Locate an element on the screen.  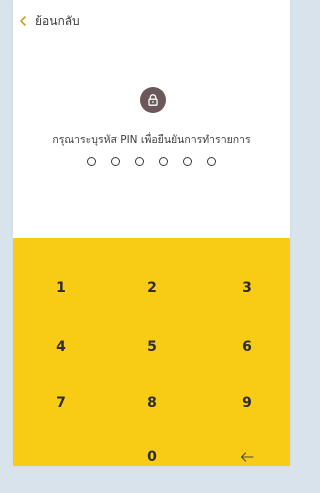
key-0: 0 is located at coordinates (152, 457).